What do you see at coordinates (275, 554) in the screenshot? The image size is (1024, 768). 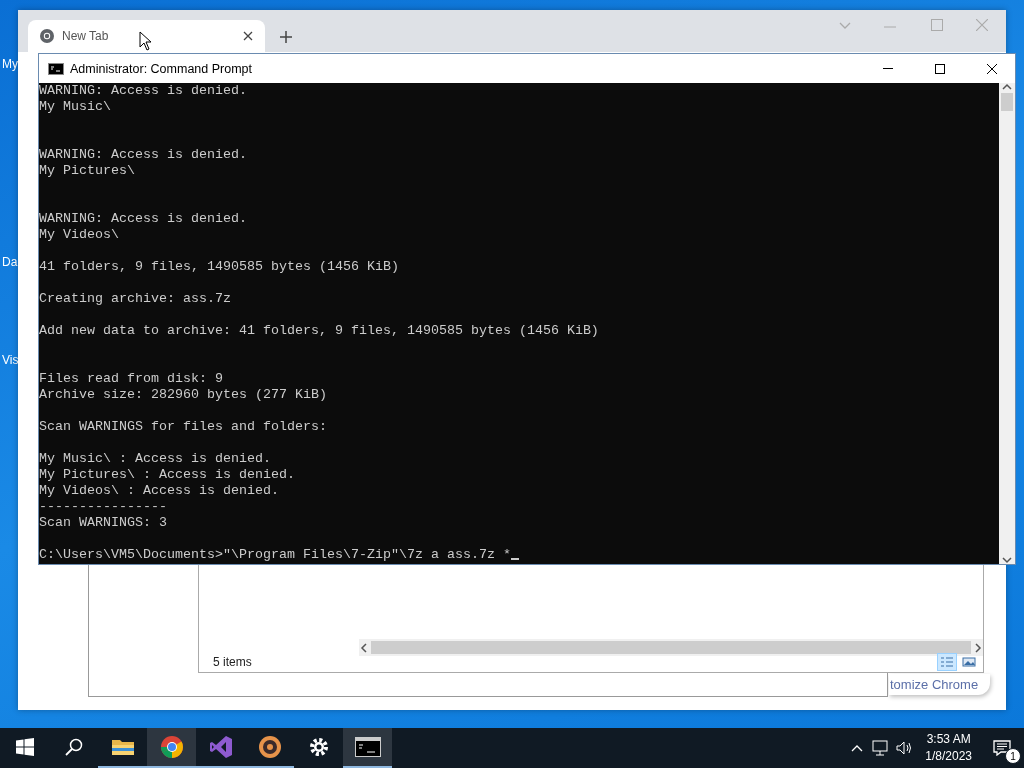 I see `command-line: C:\Users\VM5\Documents>"\Program Files\7-Zip"\7z a ass.7z *` at bounding box center [275, 554].